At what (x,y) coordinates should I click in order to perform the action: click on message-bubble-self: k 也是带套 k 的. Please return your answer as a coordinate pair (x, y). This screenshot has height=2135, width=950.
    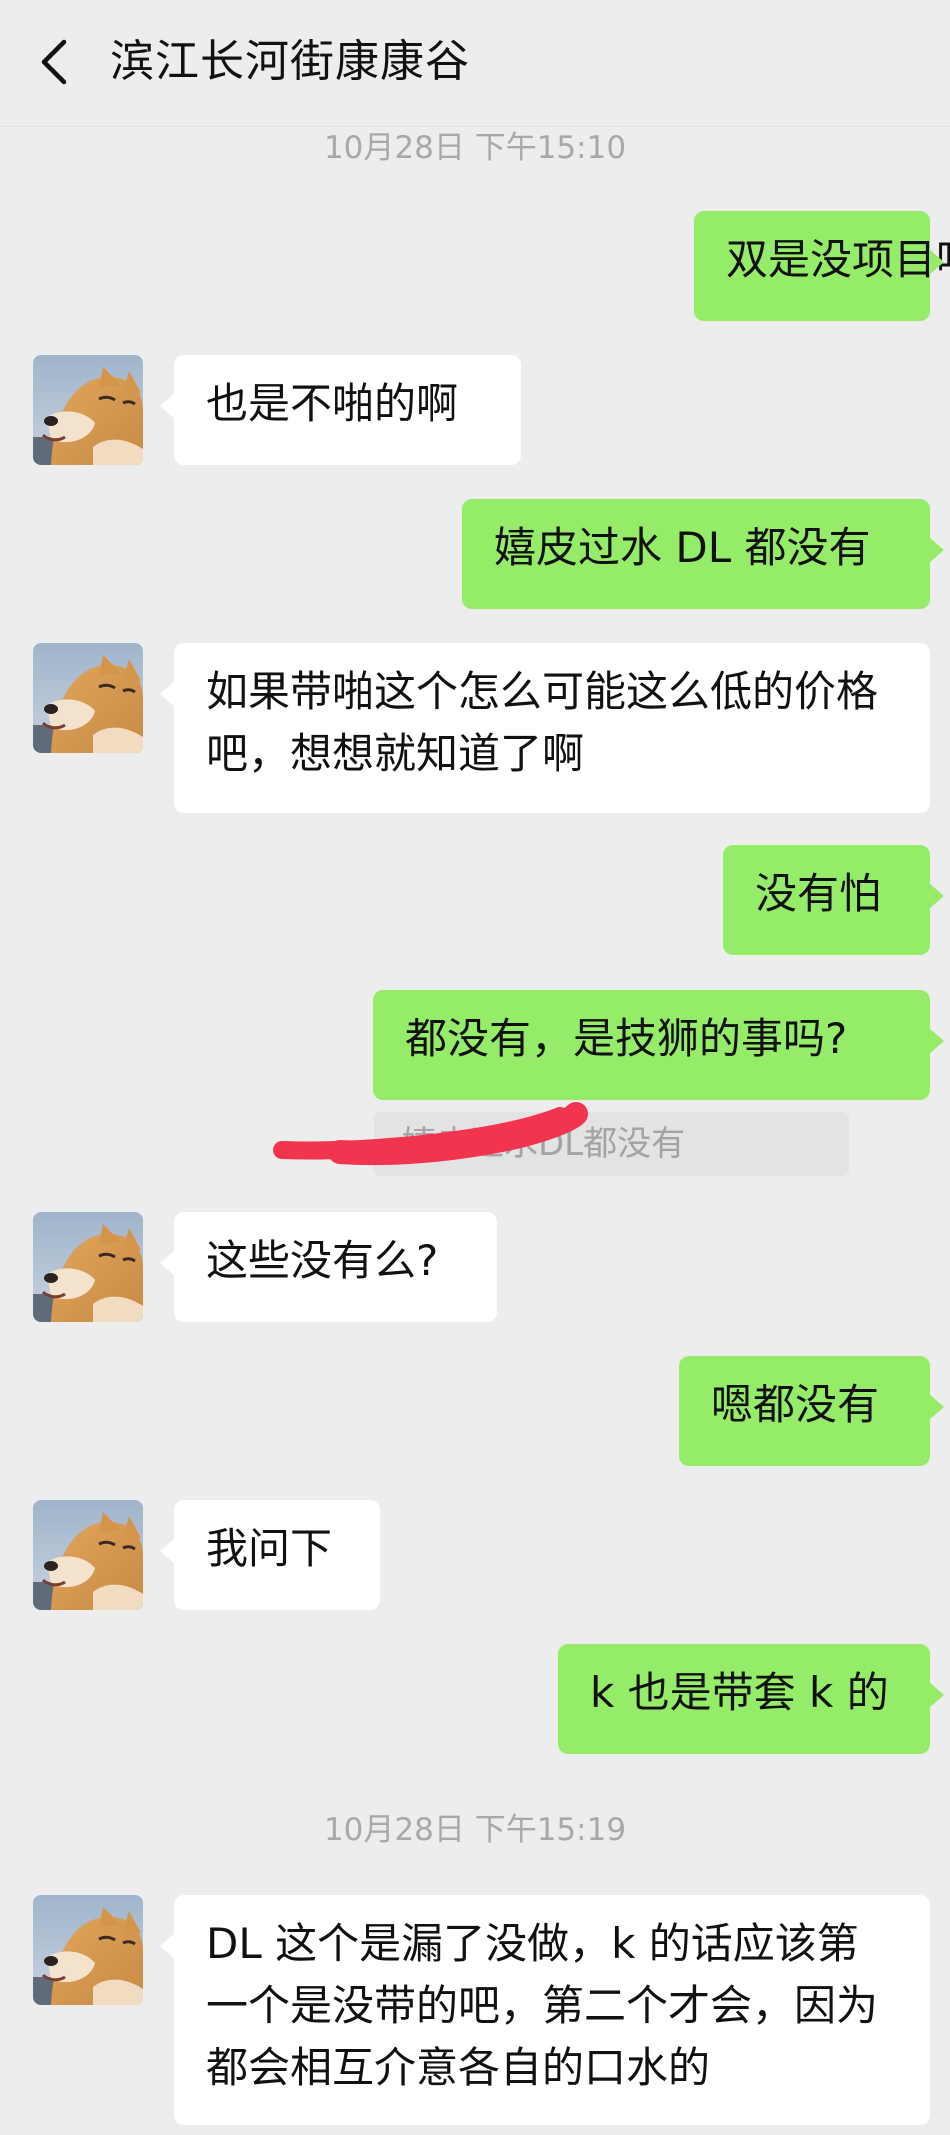
    Looking at the image, I should click on (751, 1699).